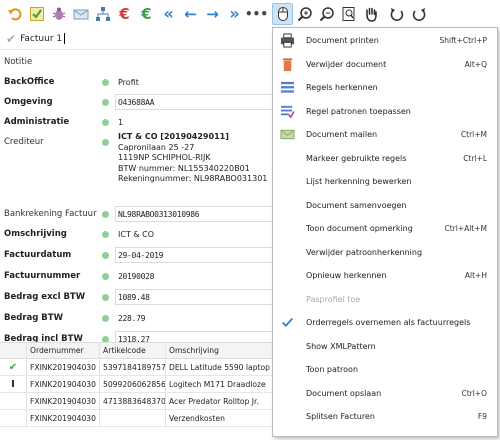  What do you see at coordinates (133, 401) in the screenshot?
I see `cell-artikelcode: 4713883648370` at bounding box center [133, 401].